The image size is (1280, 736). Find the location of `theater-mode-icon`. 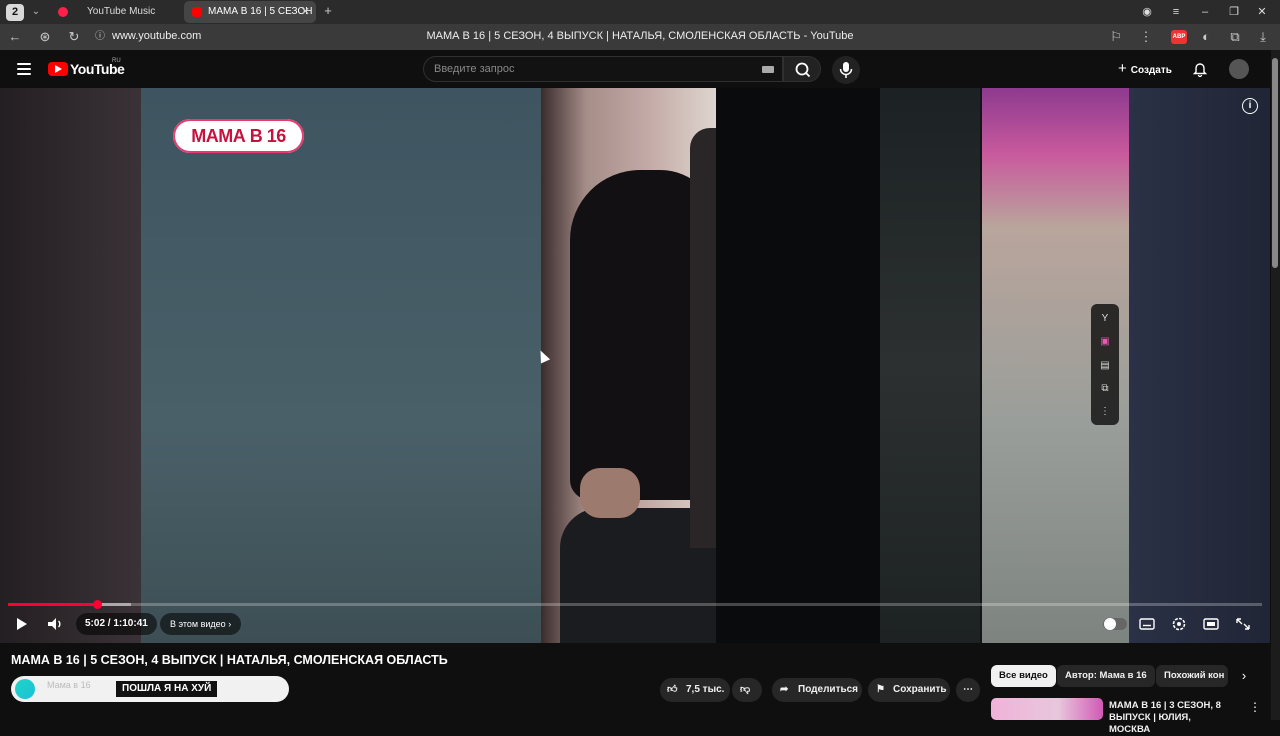

theater-mode-icon is located at coordinates (1211, 624).